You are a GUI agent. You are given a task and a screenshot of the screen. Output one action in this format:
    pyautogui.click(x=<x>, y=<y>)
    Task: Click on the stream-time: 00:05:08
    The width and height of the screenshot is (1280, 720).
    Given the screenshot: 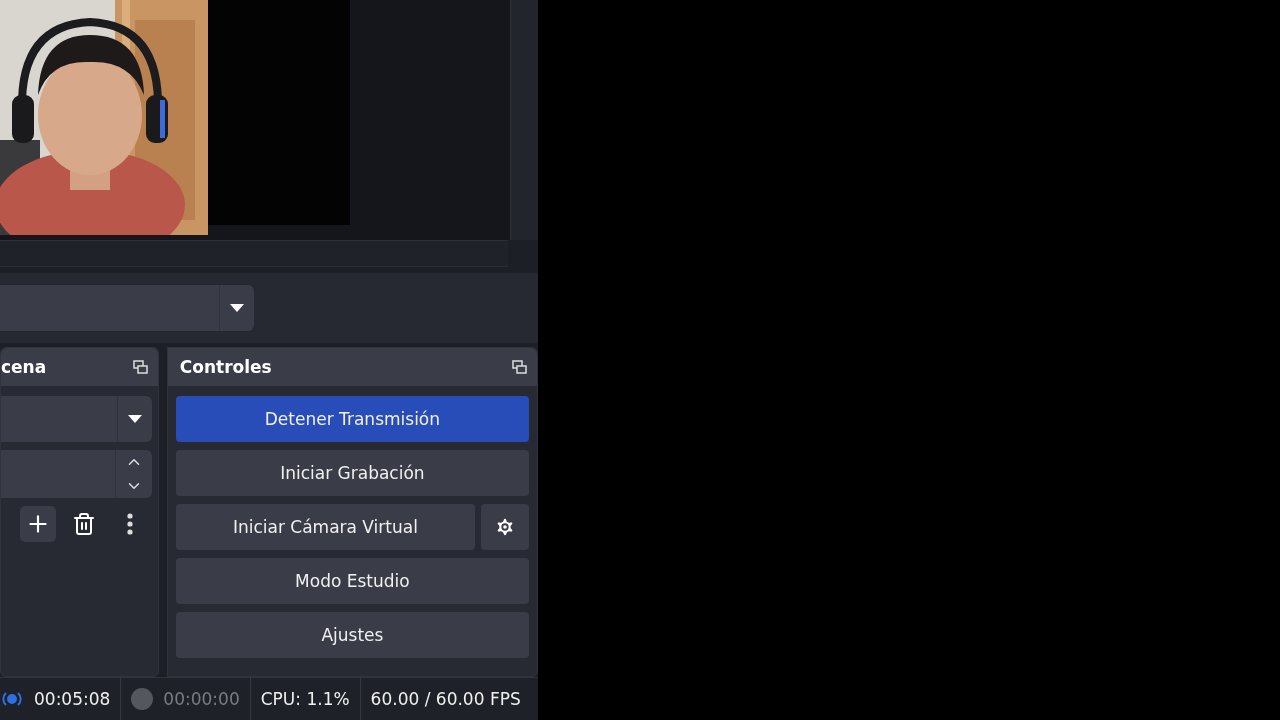 What is the action you would take?
    pyautogui.click(x=72, y=699)
    